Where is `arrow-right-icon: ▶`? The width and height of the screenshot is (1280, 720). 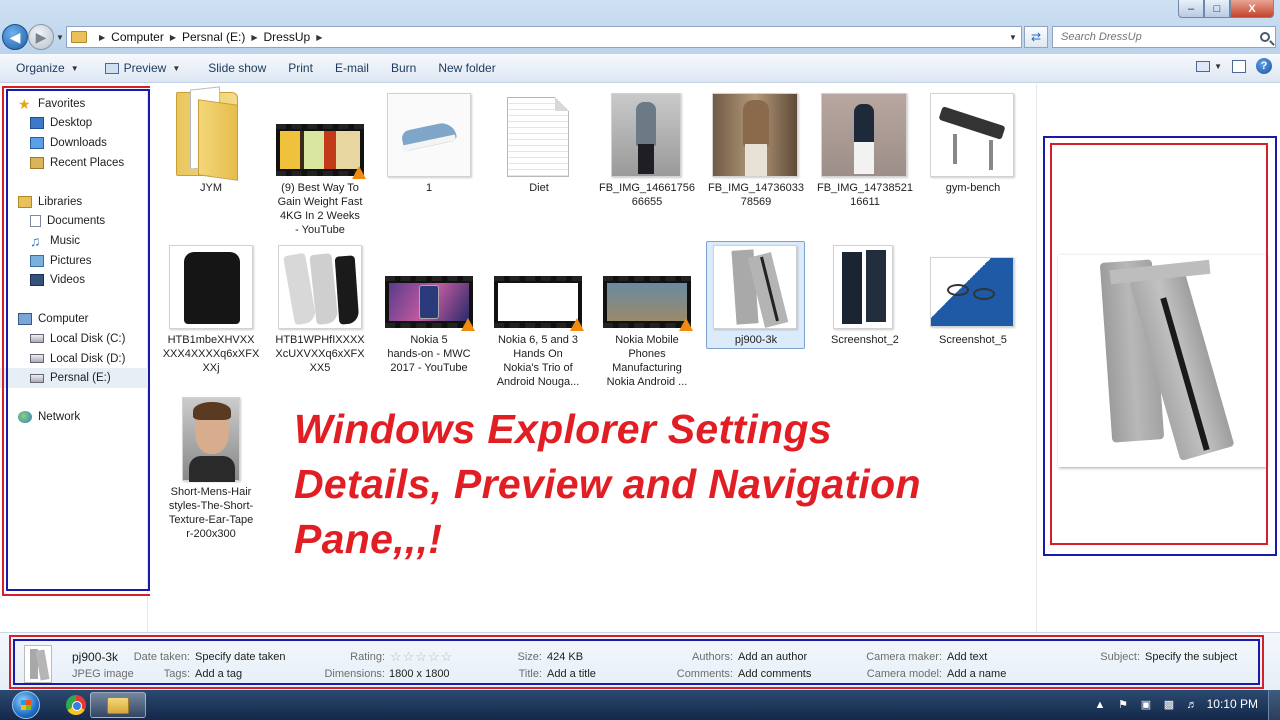 arrow-right-icon: ▶ is located at coordinates (41, 36).